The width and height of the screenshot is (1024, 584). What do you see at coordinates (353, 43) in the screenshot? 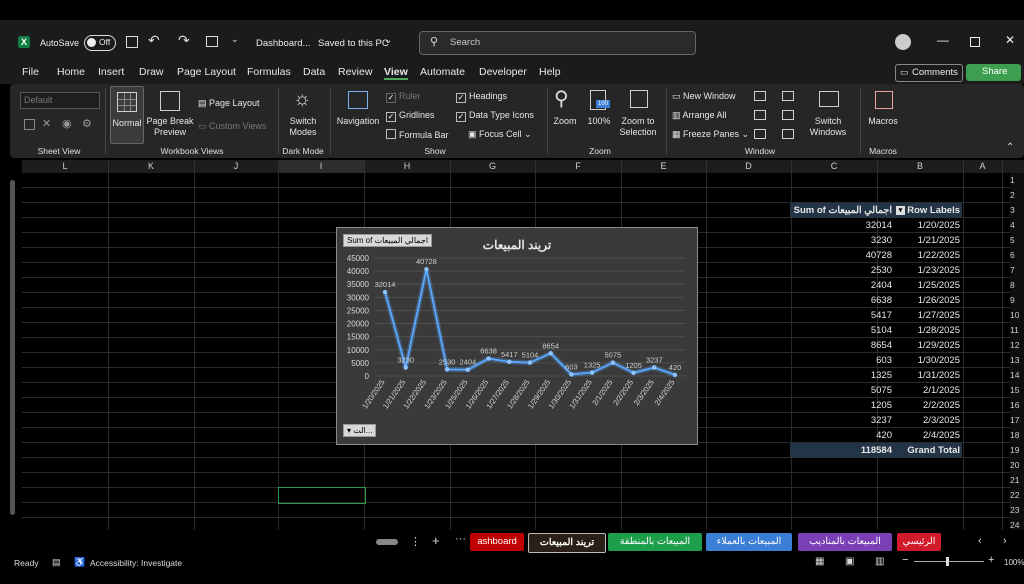
I see `save-status: Saved to this PC` at bounding box center [353, 43].